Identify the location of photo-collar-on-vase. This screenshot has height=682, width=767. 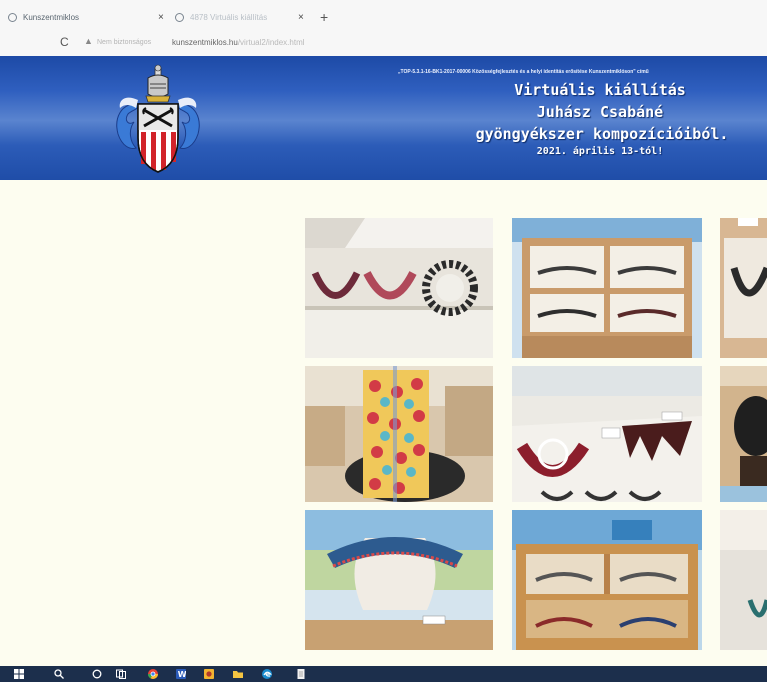
(399, 580).